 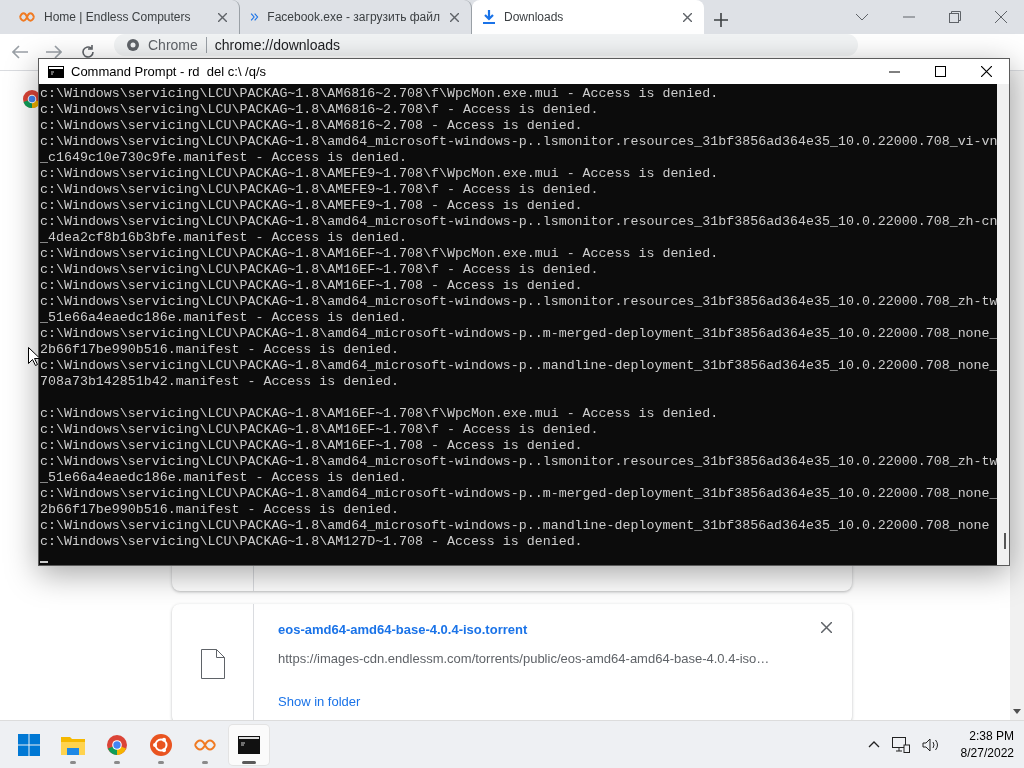 What do you see at coordinates (319, 190) in the screenshot?
I see `console-line: c:\Windows\servicing\LCU\PACKAG~1.8\AMEFE9~1.708\f - Access is denied.` at bounding box center [319, 190].